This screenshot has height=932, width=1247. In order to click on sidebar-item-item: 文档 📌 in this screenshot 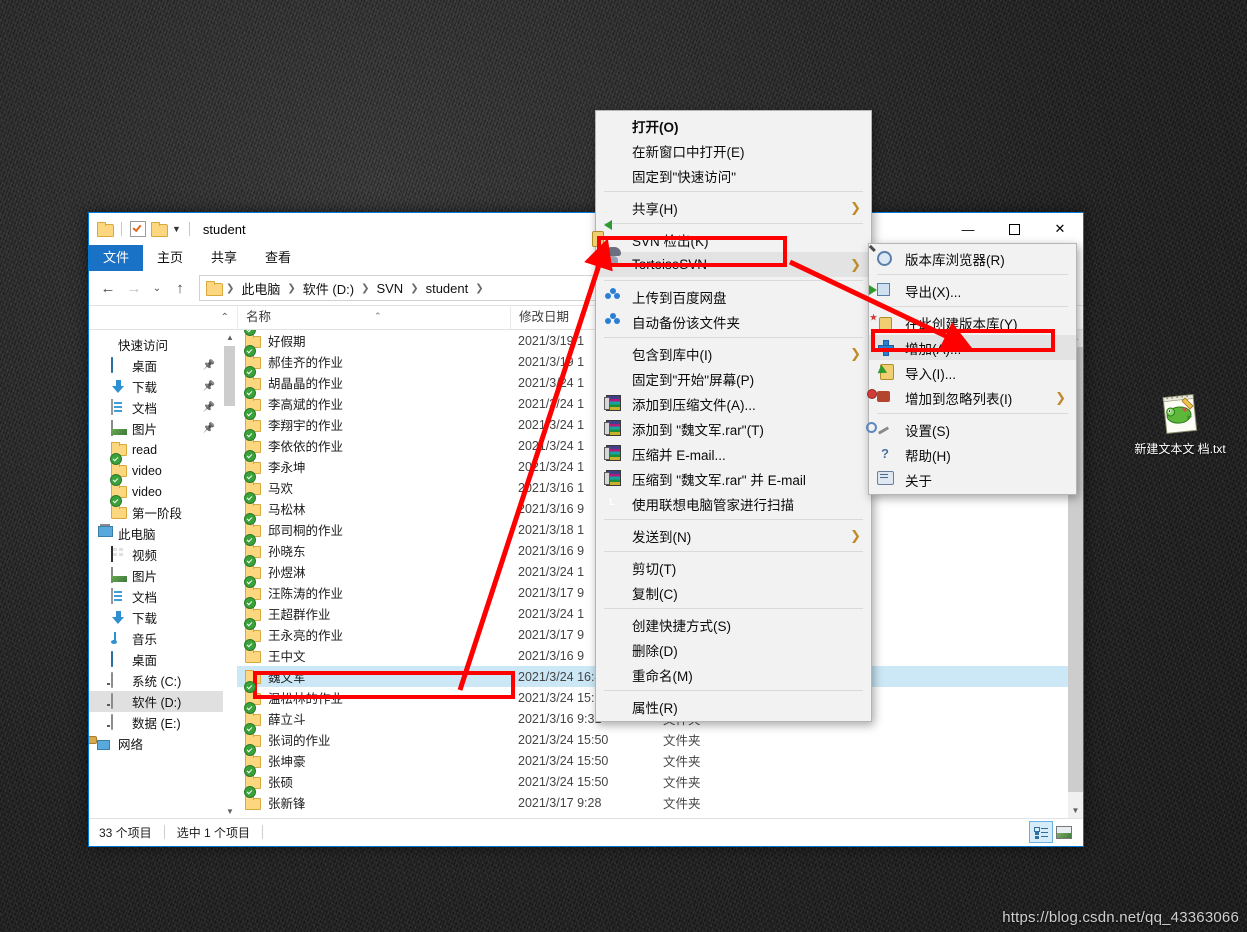, I will do `click(156, 407)`.